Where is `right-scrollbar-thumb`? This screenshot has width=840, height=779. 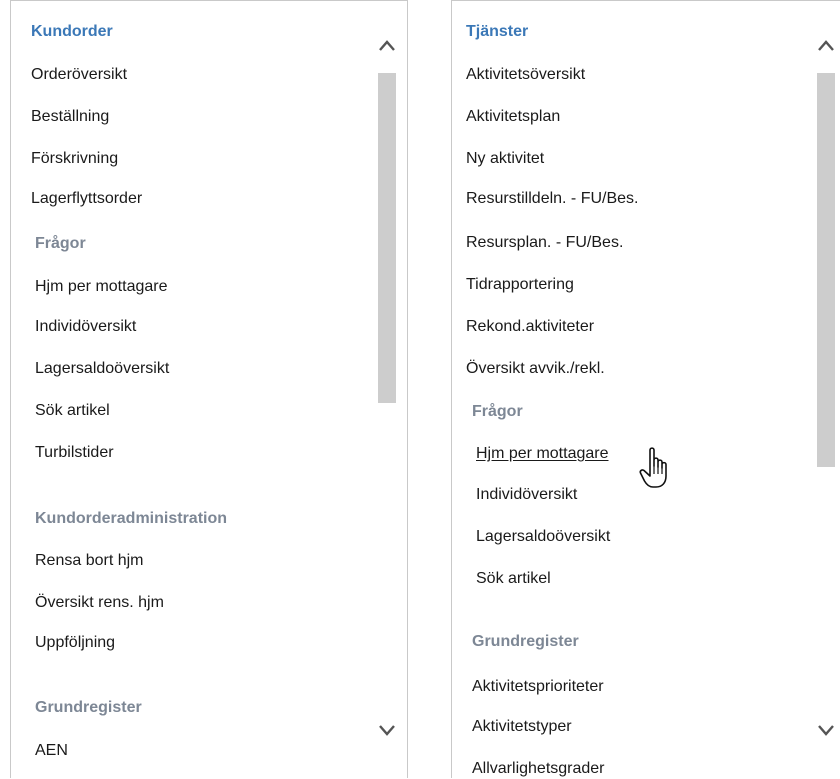
right-scrollbar-thumb is located at coordinates (826, 270).